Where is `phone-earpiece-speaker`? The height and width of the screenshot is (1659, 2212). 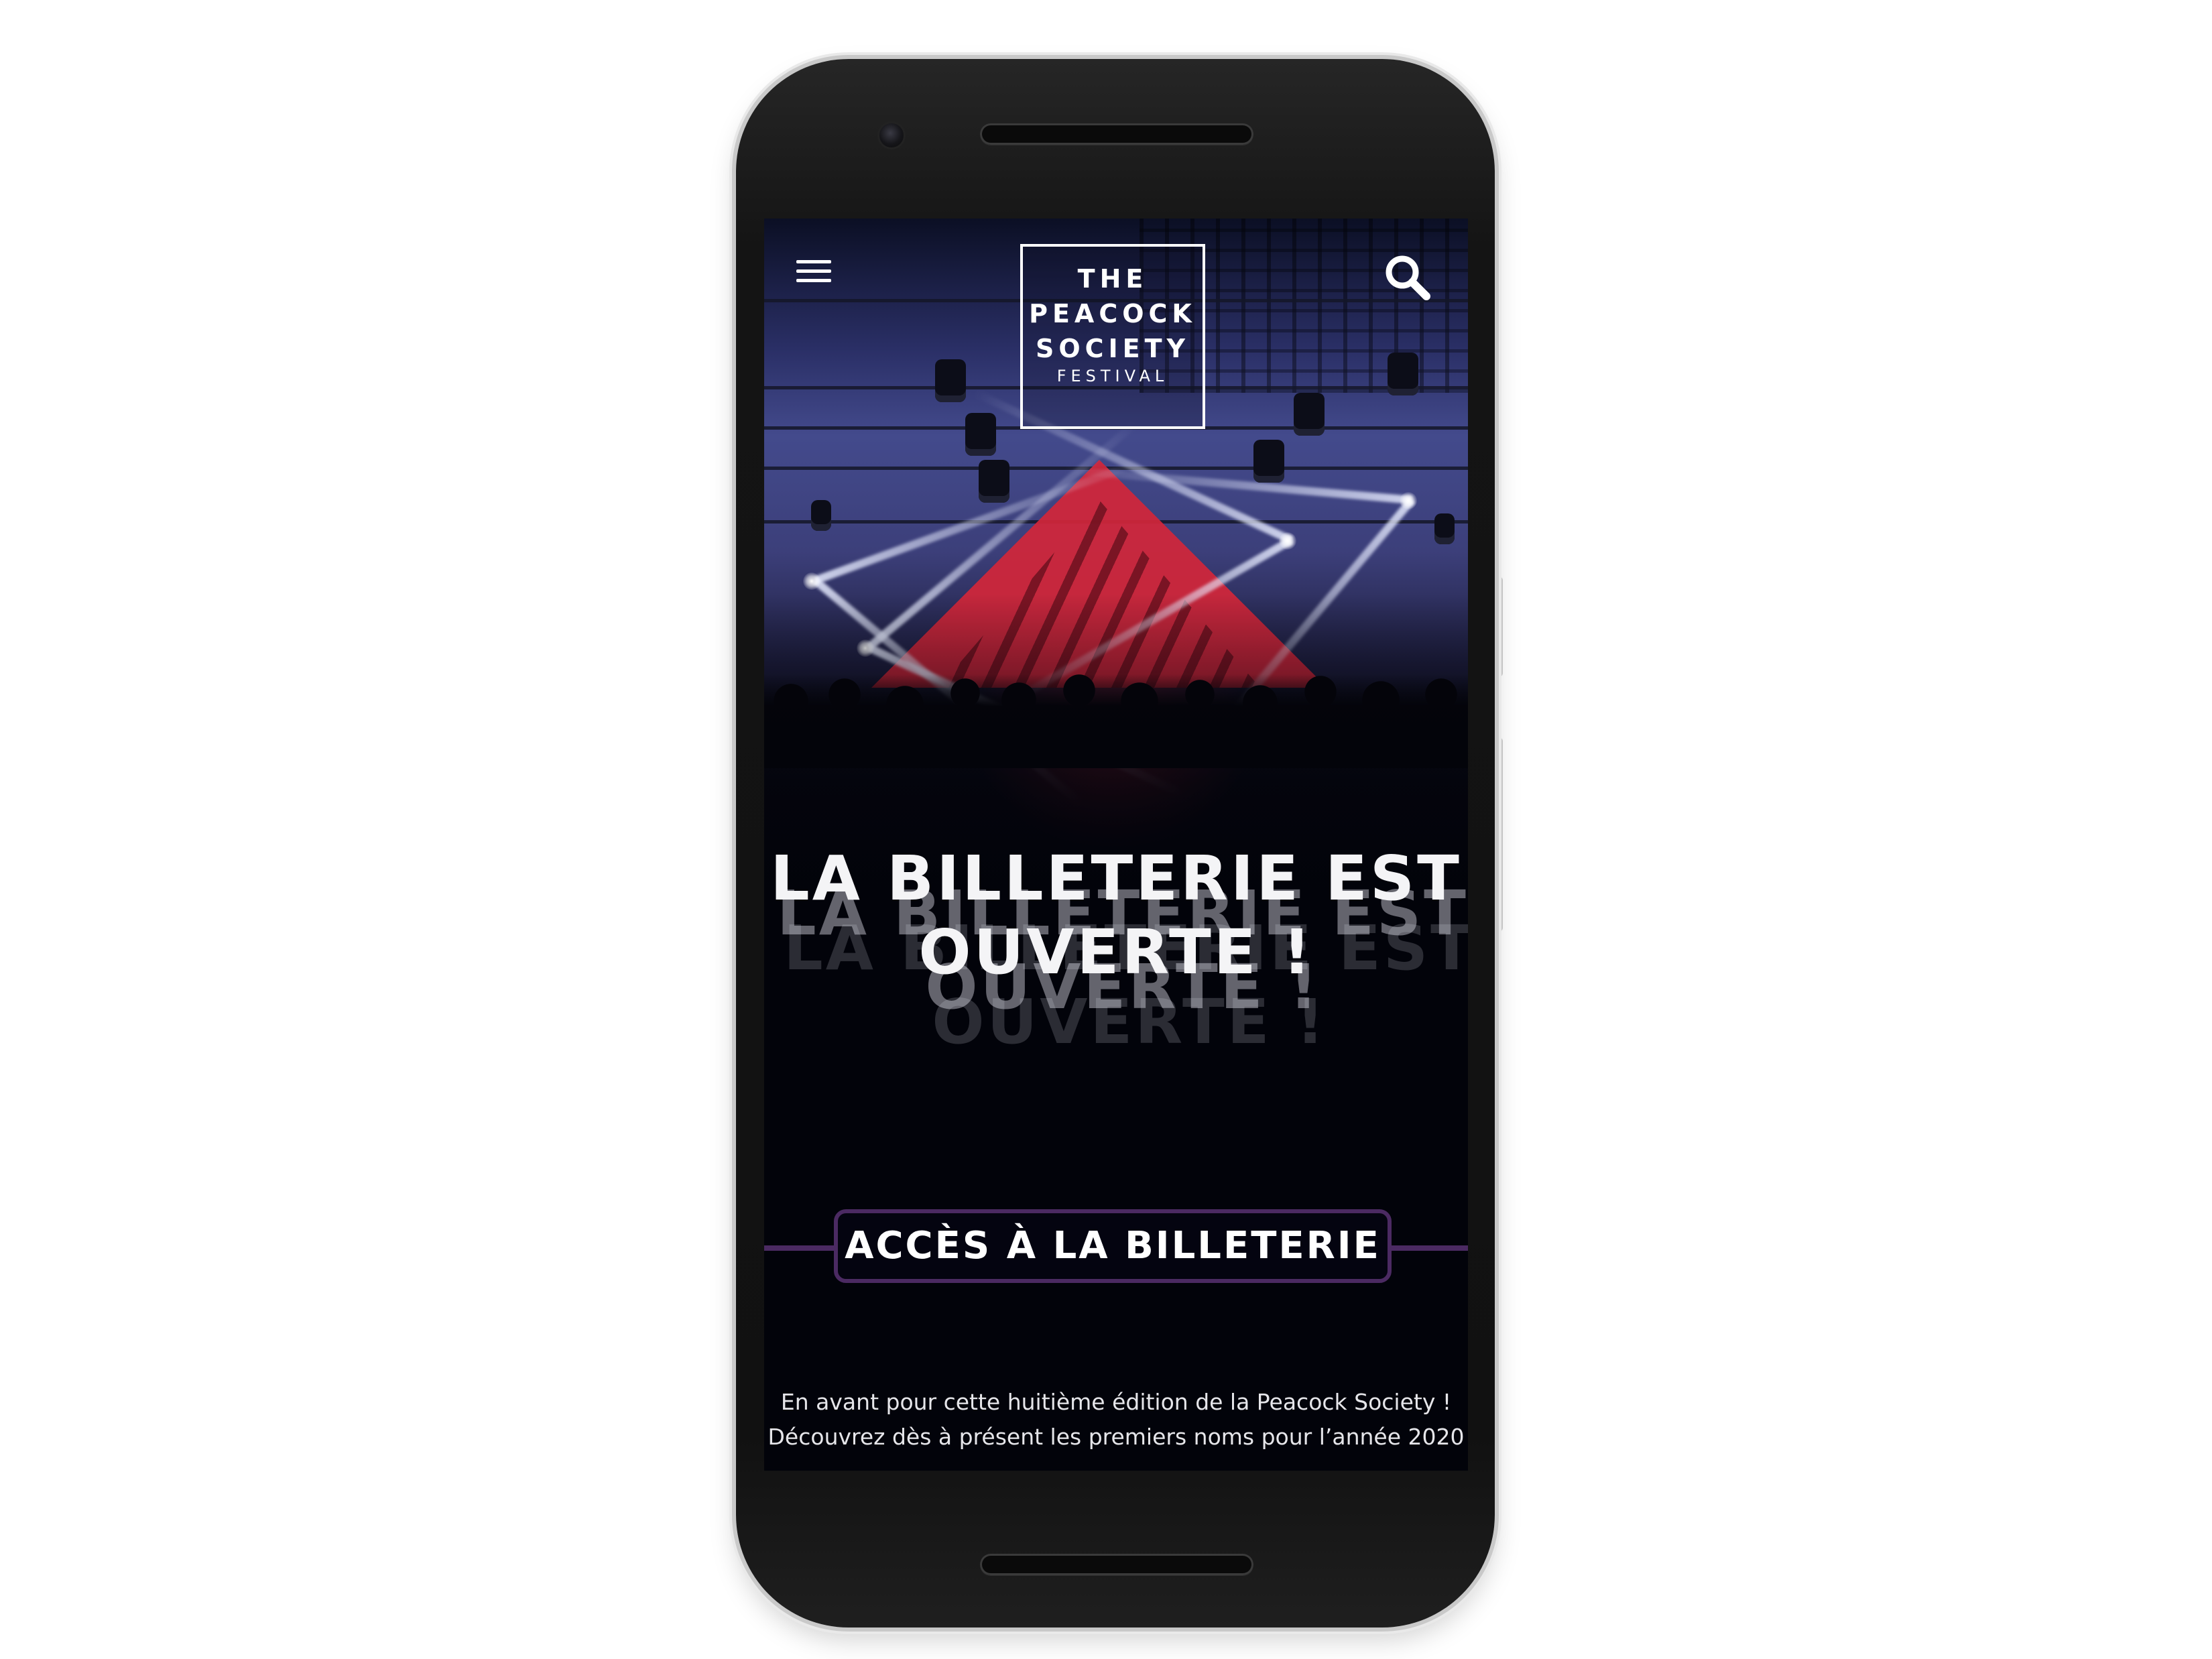 phone-earpiece-speaker is located at coordinates (1116, 134).